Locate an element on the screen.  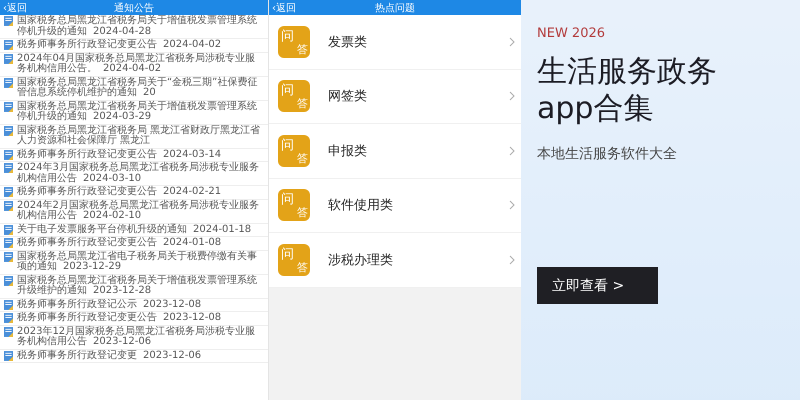
notice-item: 2024年3月国家税务总局黑龙江省税务局涉税专业服务机构信用公告 2024-03-10 is located at coordinates (134, 174).